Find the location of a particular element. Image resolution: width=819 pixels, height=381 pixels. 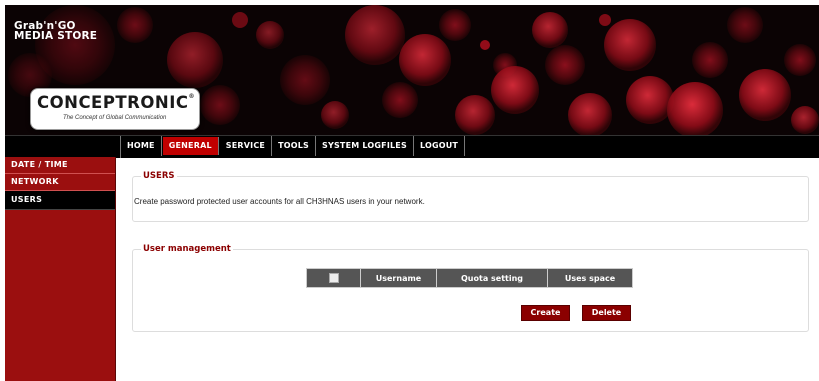

logo-tagline: The Concept of Global Communication is located at coordinates (115, 118).